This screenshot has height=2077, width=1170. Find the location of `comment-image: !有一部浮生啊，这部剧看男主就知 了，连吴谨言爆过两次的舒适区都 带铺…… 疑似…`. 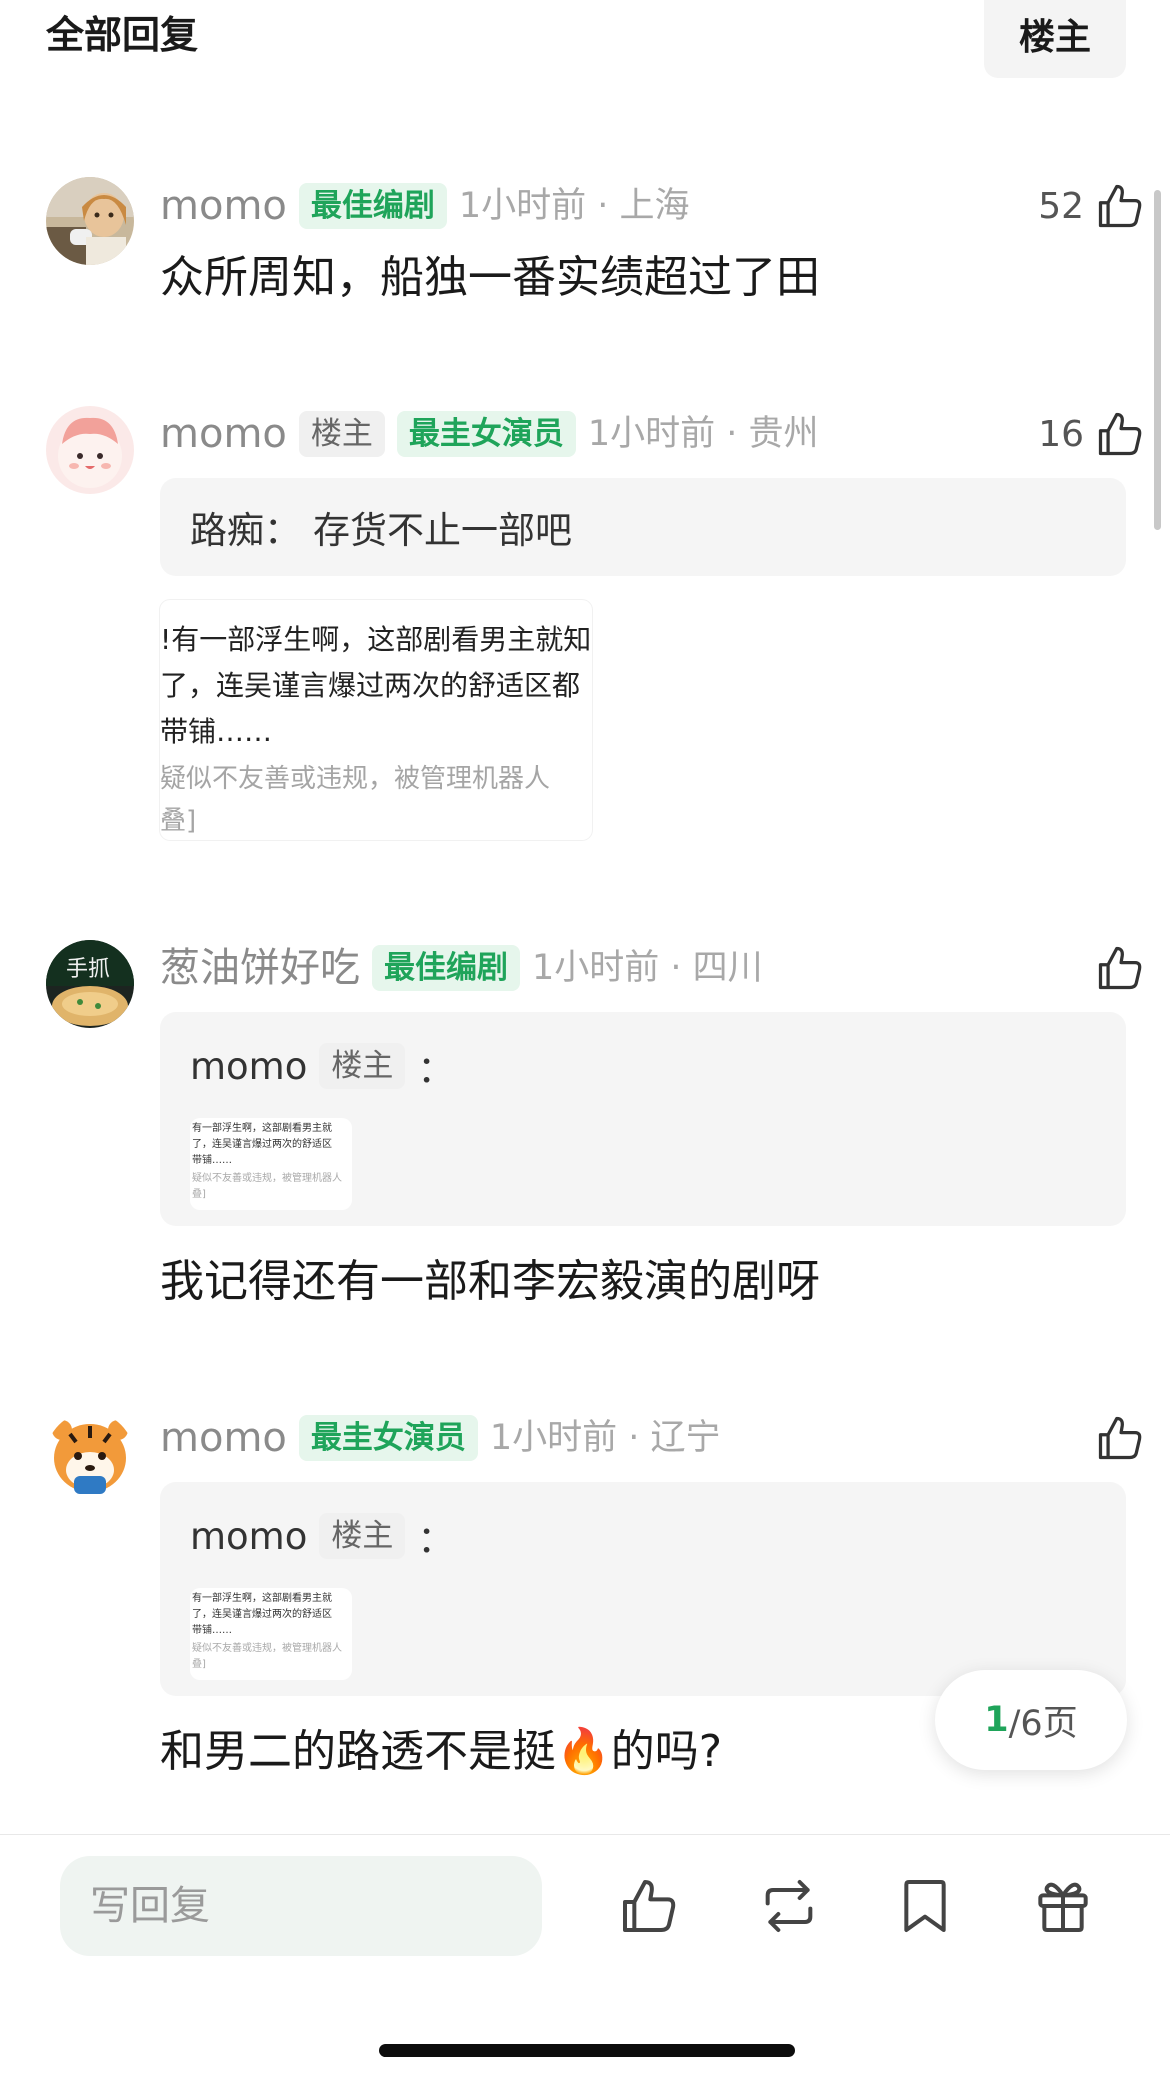

comment-image: !有一部浮生啊，这部剧看男主就知 了，连吴谨言爆过两次的舒适区都 带铺…… 疑似… is located at coordinates (376, 720).